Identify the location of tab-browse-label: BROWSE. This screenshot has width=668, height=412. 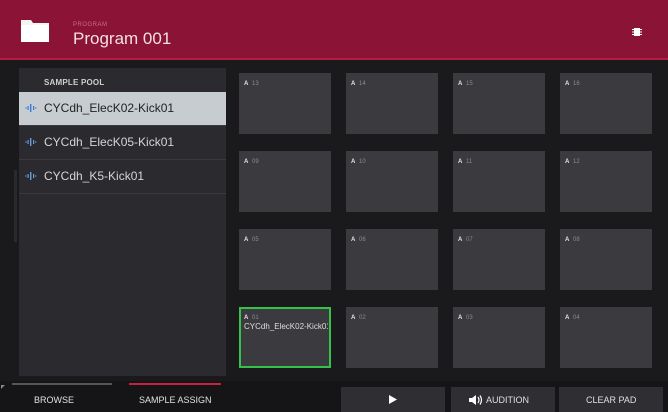
(54, 400).